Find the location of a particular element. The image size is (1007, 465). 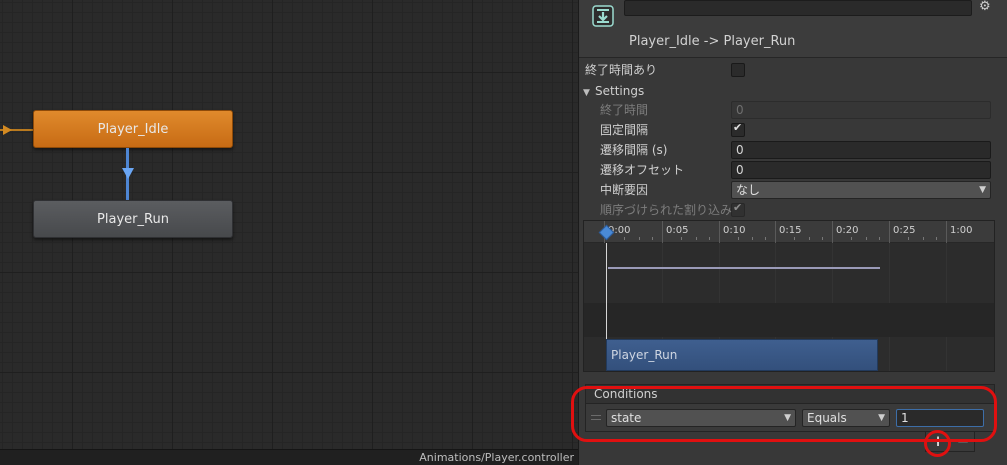

ordered-interruption-label: 順序づけられた割り込み is located at coordinates (666, 210).